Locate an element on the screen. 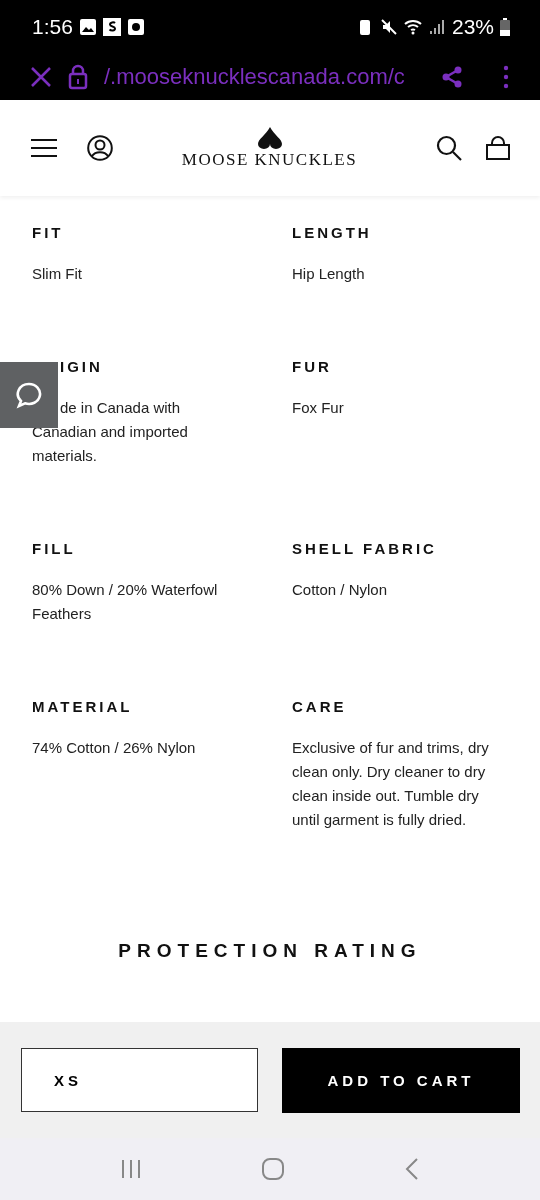 Image resolution: width=540 pixels, height=1200 pixels. spec-label: FUR is located at coordinates (312, 367).